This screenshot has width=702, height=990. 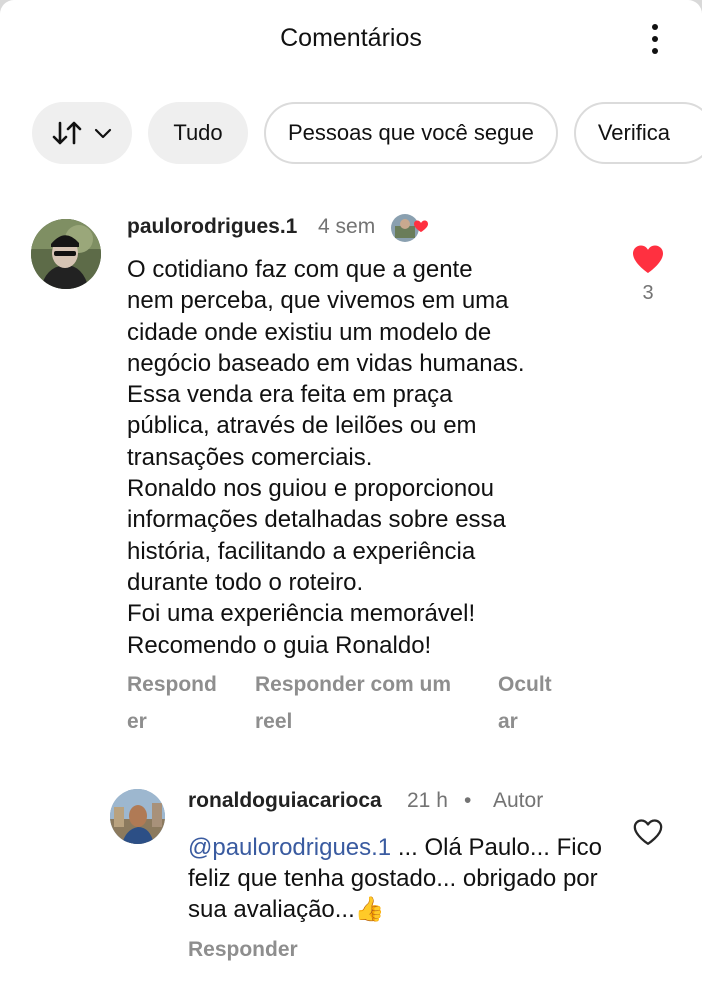 I want to click on comment-username: paulorodrigues.1, so click(x=212, y=227).